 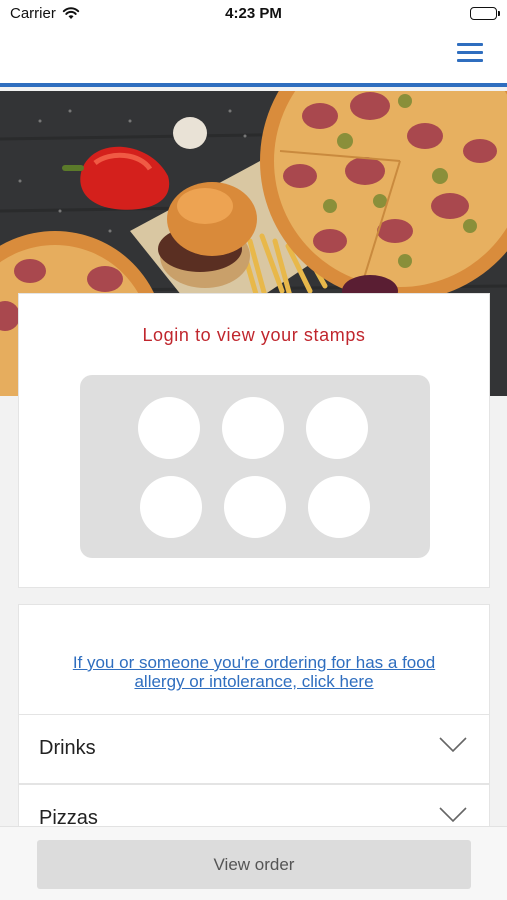 I want to click on top-nav-bar, so click(x=253, y=58).